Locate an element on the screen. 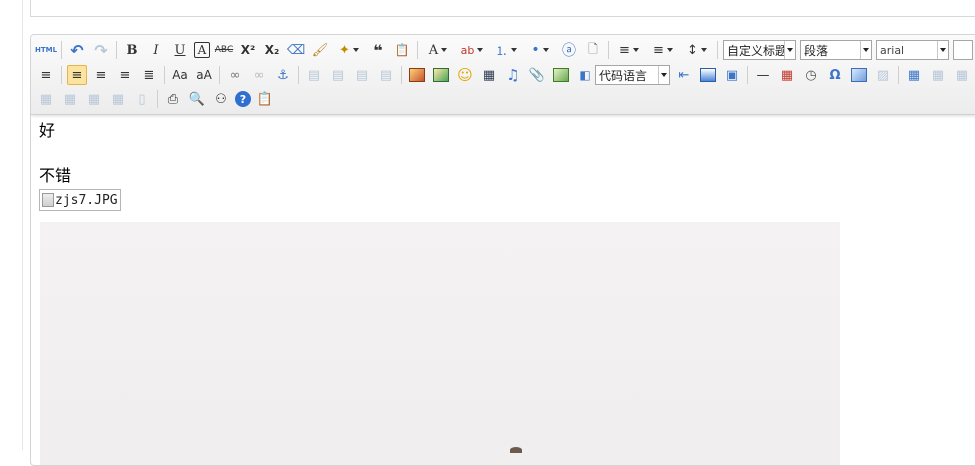  subscript-button: X₂ is located at coordinates (272, 50).